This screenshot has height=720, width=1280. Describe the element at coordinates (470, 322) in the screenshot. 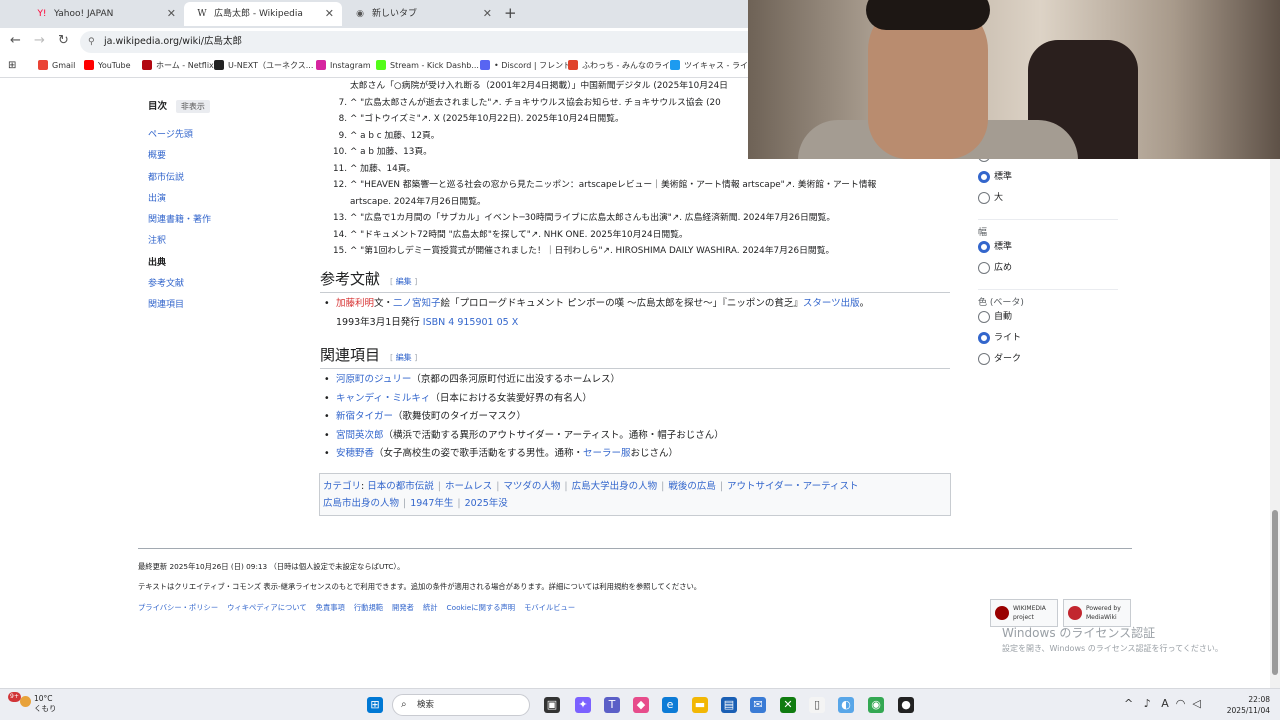

I see `isbn-link: ISBN 4 915901 05 X` at that location.